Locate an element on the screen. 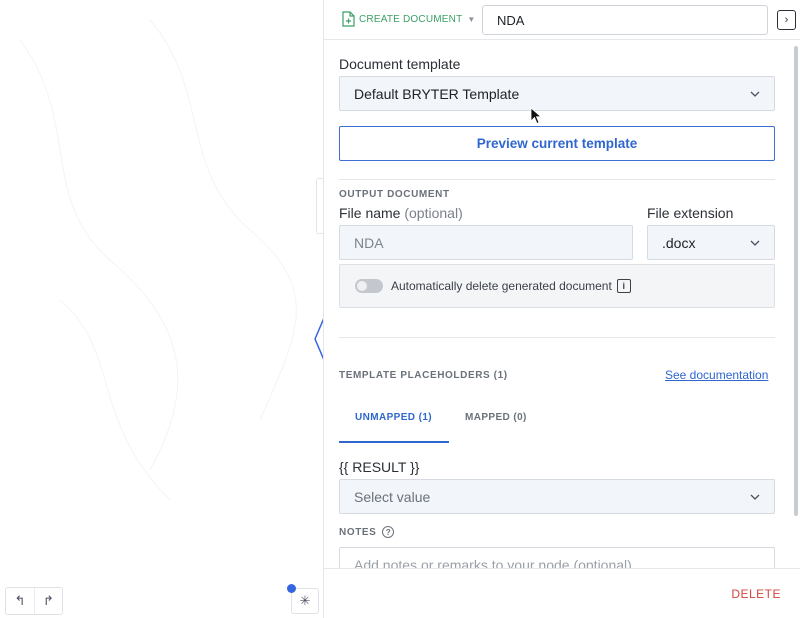 This screenshot has width=800, height=618. panel-header: CREATE DOCUMENT ▼ › is located at coordinates (562, 20).